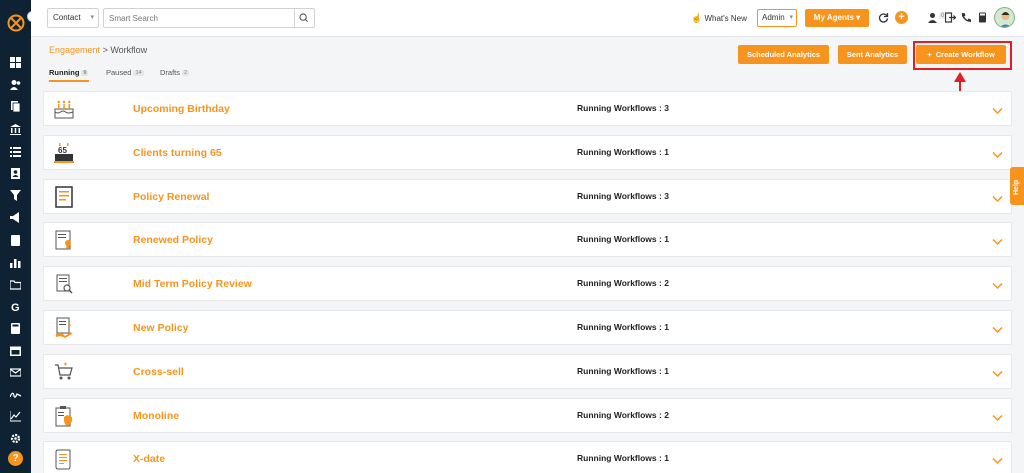 This screenshot has width=1024, height=473. What do you see at coordinates (15, 306) in the screenshot?
I see `google-icon: G` at bounding box center [15, 306].